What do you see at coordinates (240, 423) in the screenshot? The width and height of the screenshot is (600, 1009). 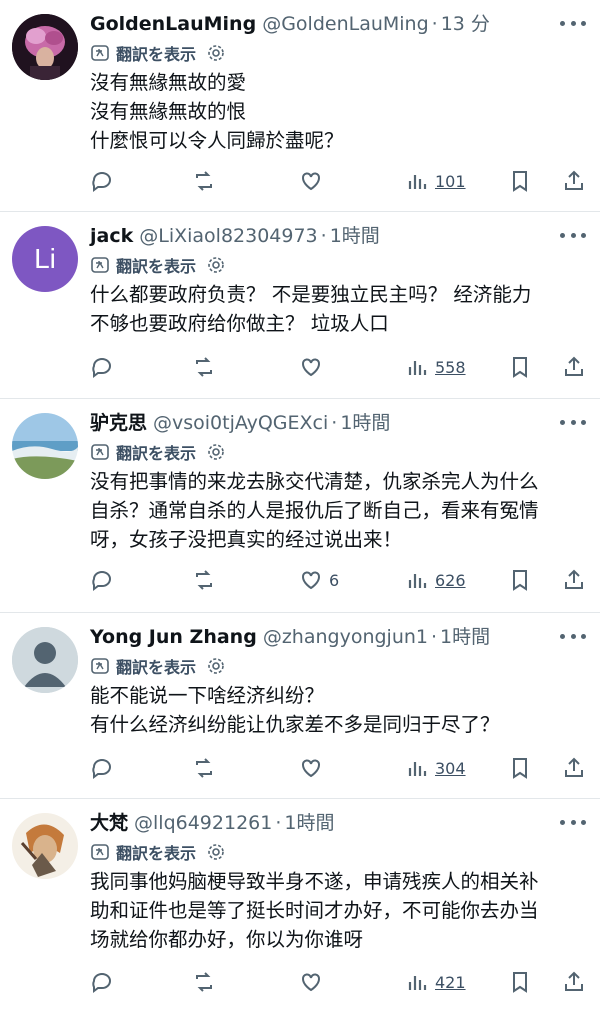 I see `user-handle: @vsoi0tjAyQGEXci` at bounding box center [240, 423].